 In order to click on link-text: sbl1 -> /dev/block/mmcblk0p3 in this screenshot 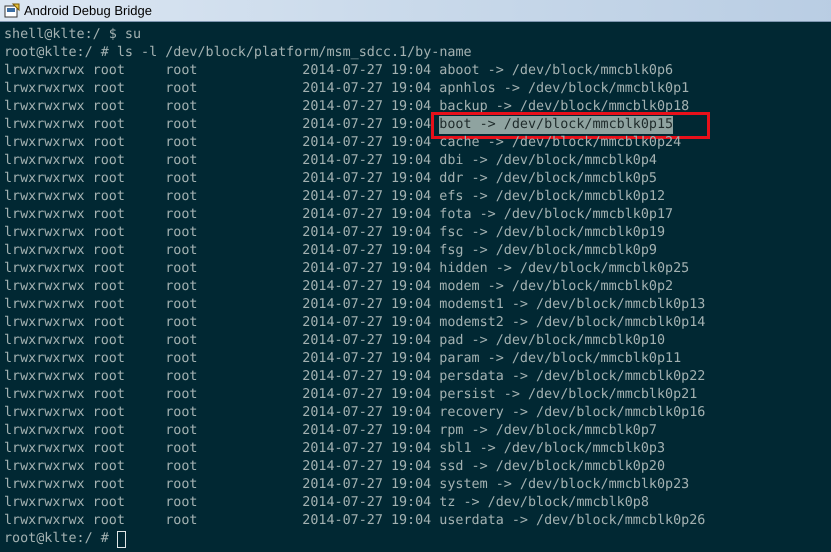, I will do `click(552, 449)`.